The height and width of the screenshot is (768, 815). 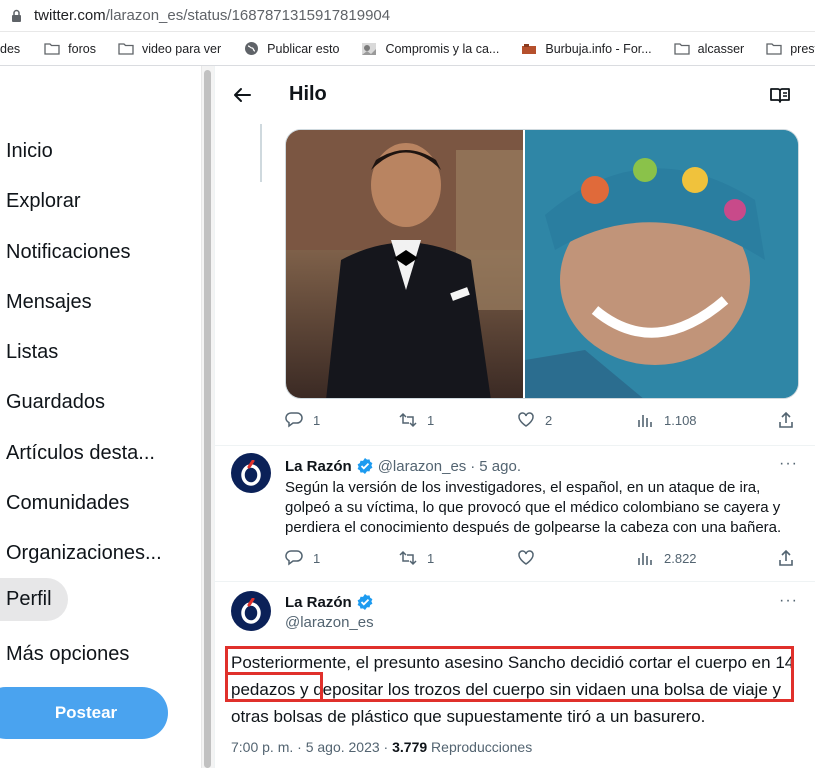 I want to click on tweet-time: 7:00 p. m. · 5 ago. 2023 ·, so click(x=311, y=747).